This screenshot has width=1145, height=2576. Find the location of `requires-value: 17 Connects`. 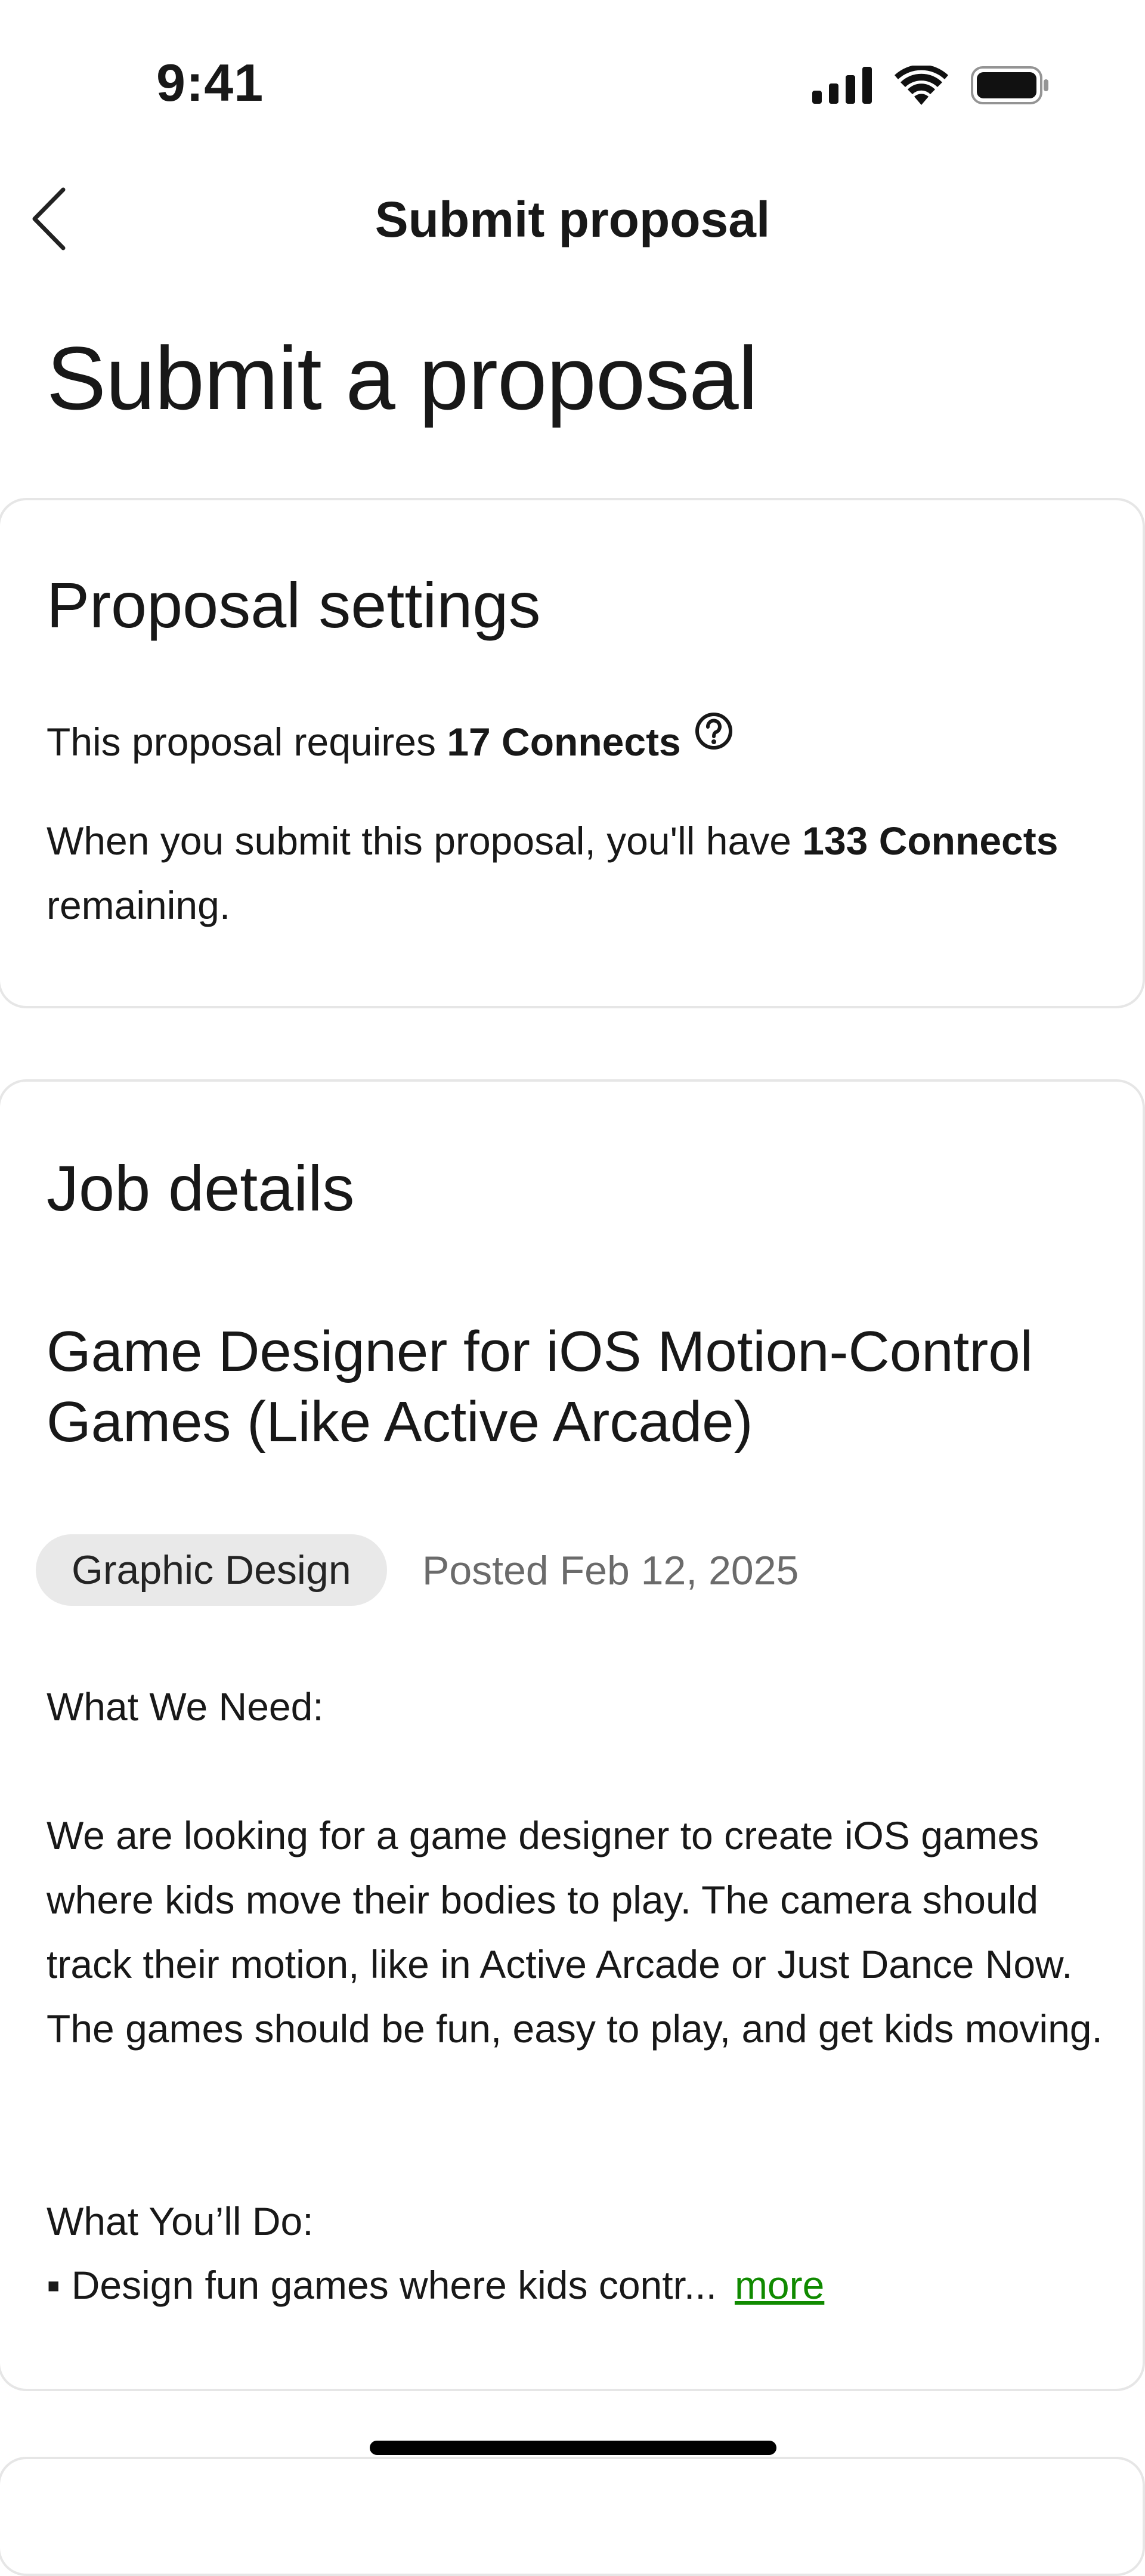

requires-value: 17 Connects is located at coordinates (564, 742).